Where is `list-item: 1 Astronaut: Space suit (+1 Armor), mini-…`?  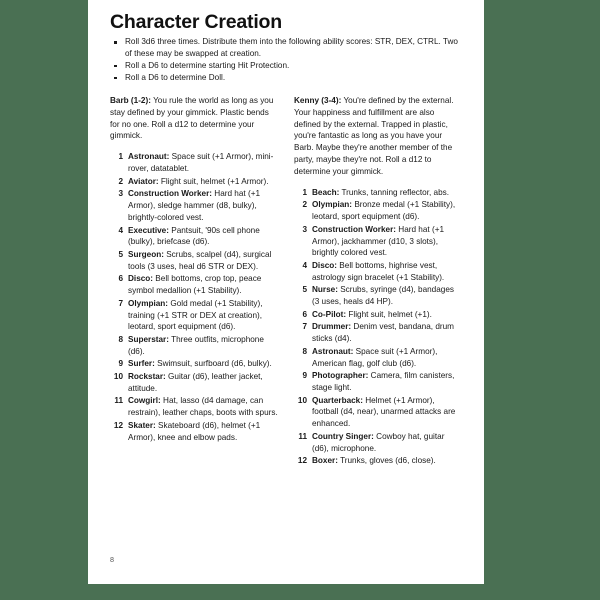
list-item: 1 Astronaut: Space suit (+1 Armor), mini-… is located at coordinates (194, 163).